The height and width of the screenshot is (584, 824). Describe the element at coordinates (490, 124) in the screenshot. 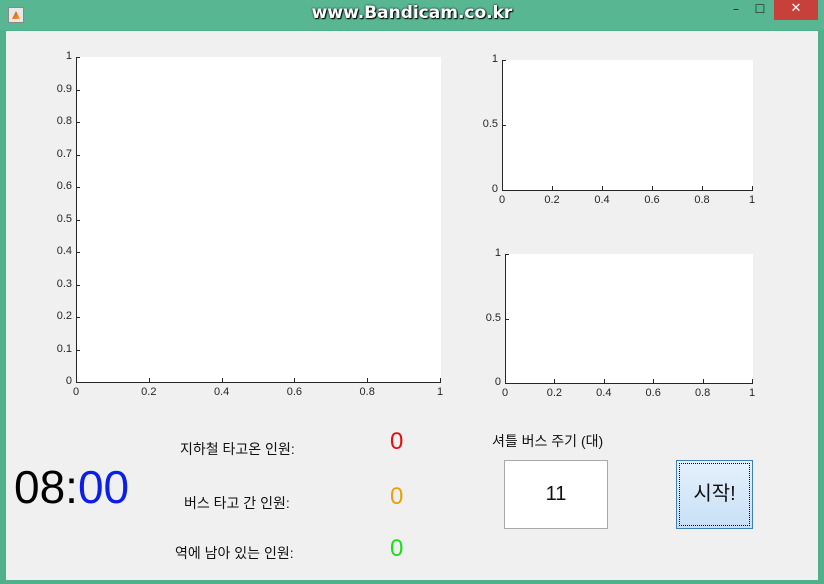

I see `top-right-ytick-label: 0.5` at that location.